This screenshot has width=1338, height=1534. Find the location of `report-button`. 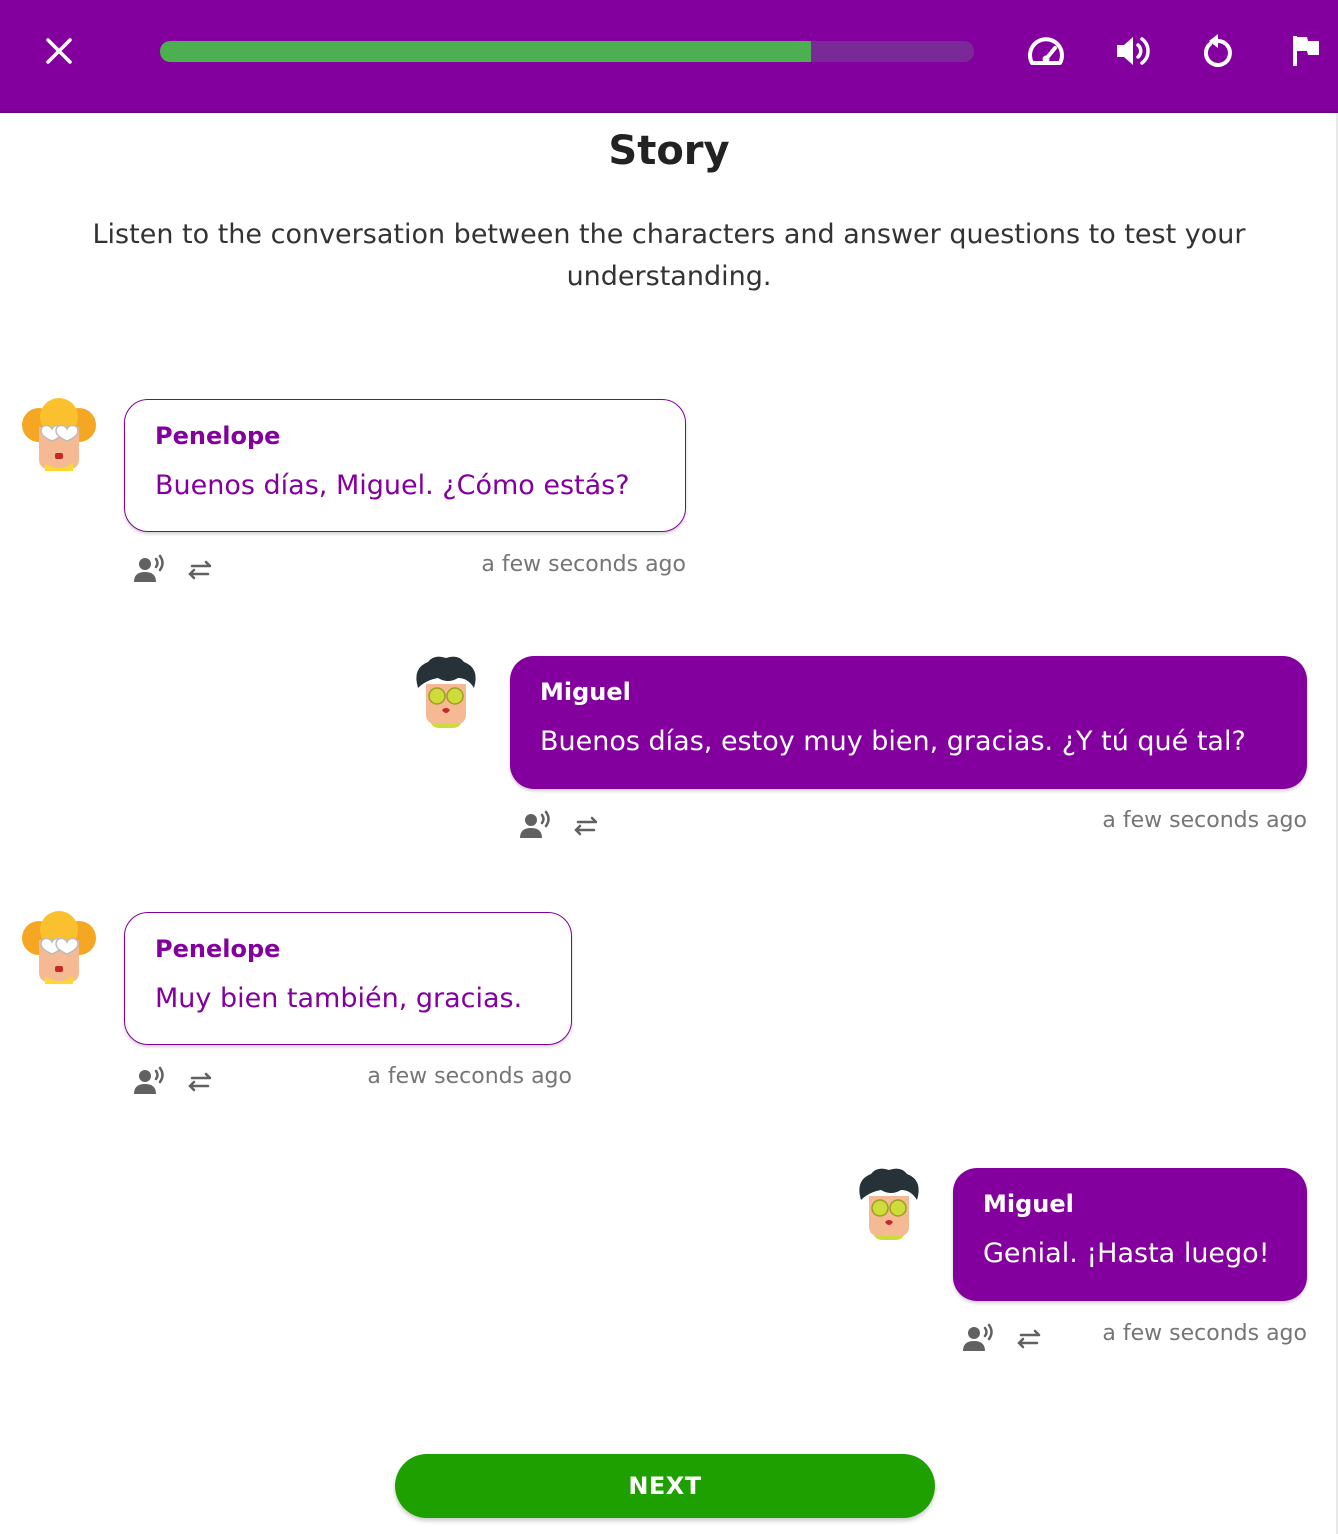

report-button is located at coordinates (1306, 51).